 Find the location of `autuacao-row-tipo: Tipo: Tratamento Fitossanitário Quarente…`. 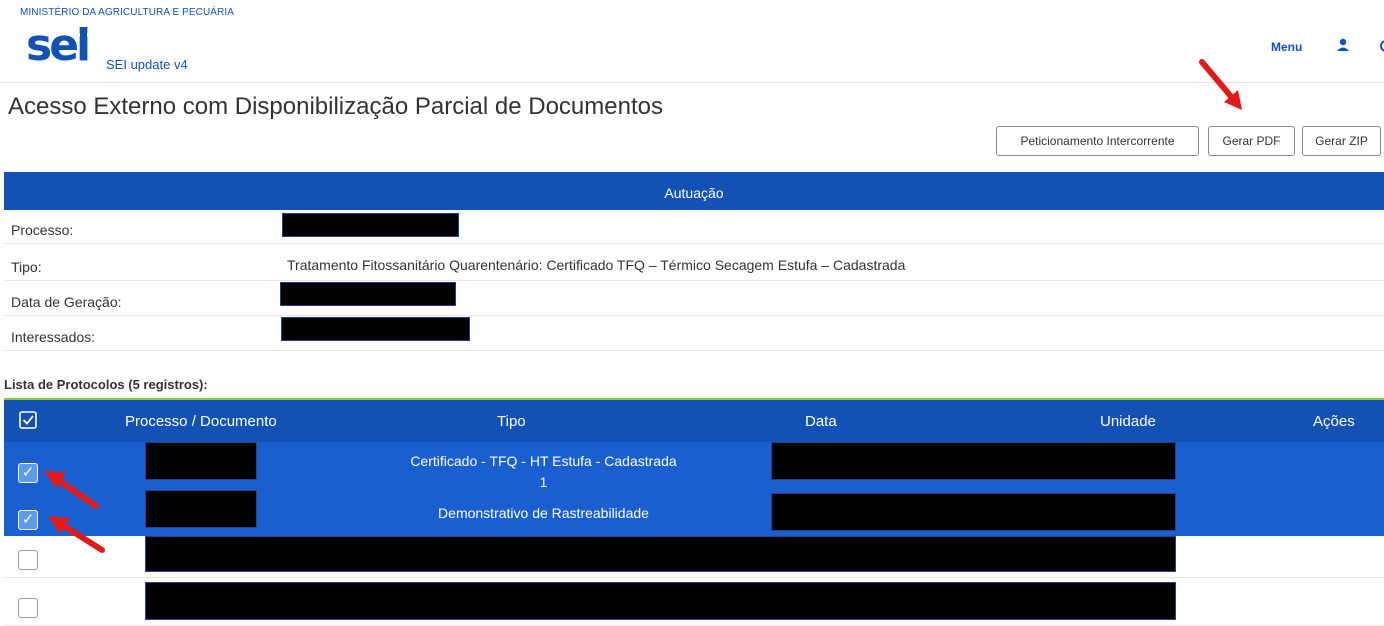

autuacao-row-tipo: Tipo: Tratamento Fitossanitário Quarente… is located at coordinates (694, 264).